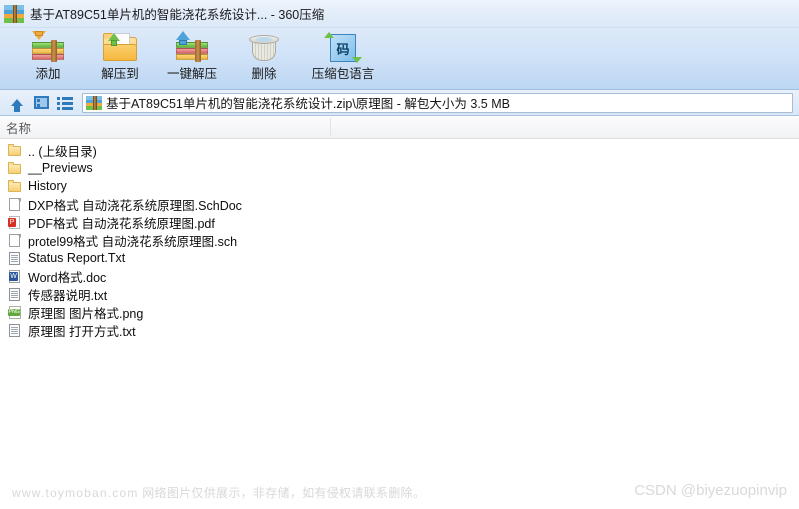  What do you see at coordinates (68, 295) in the screenshot?
I see `file-name: 传感器说明.txt` at bounding box center [68, 295].